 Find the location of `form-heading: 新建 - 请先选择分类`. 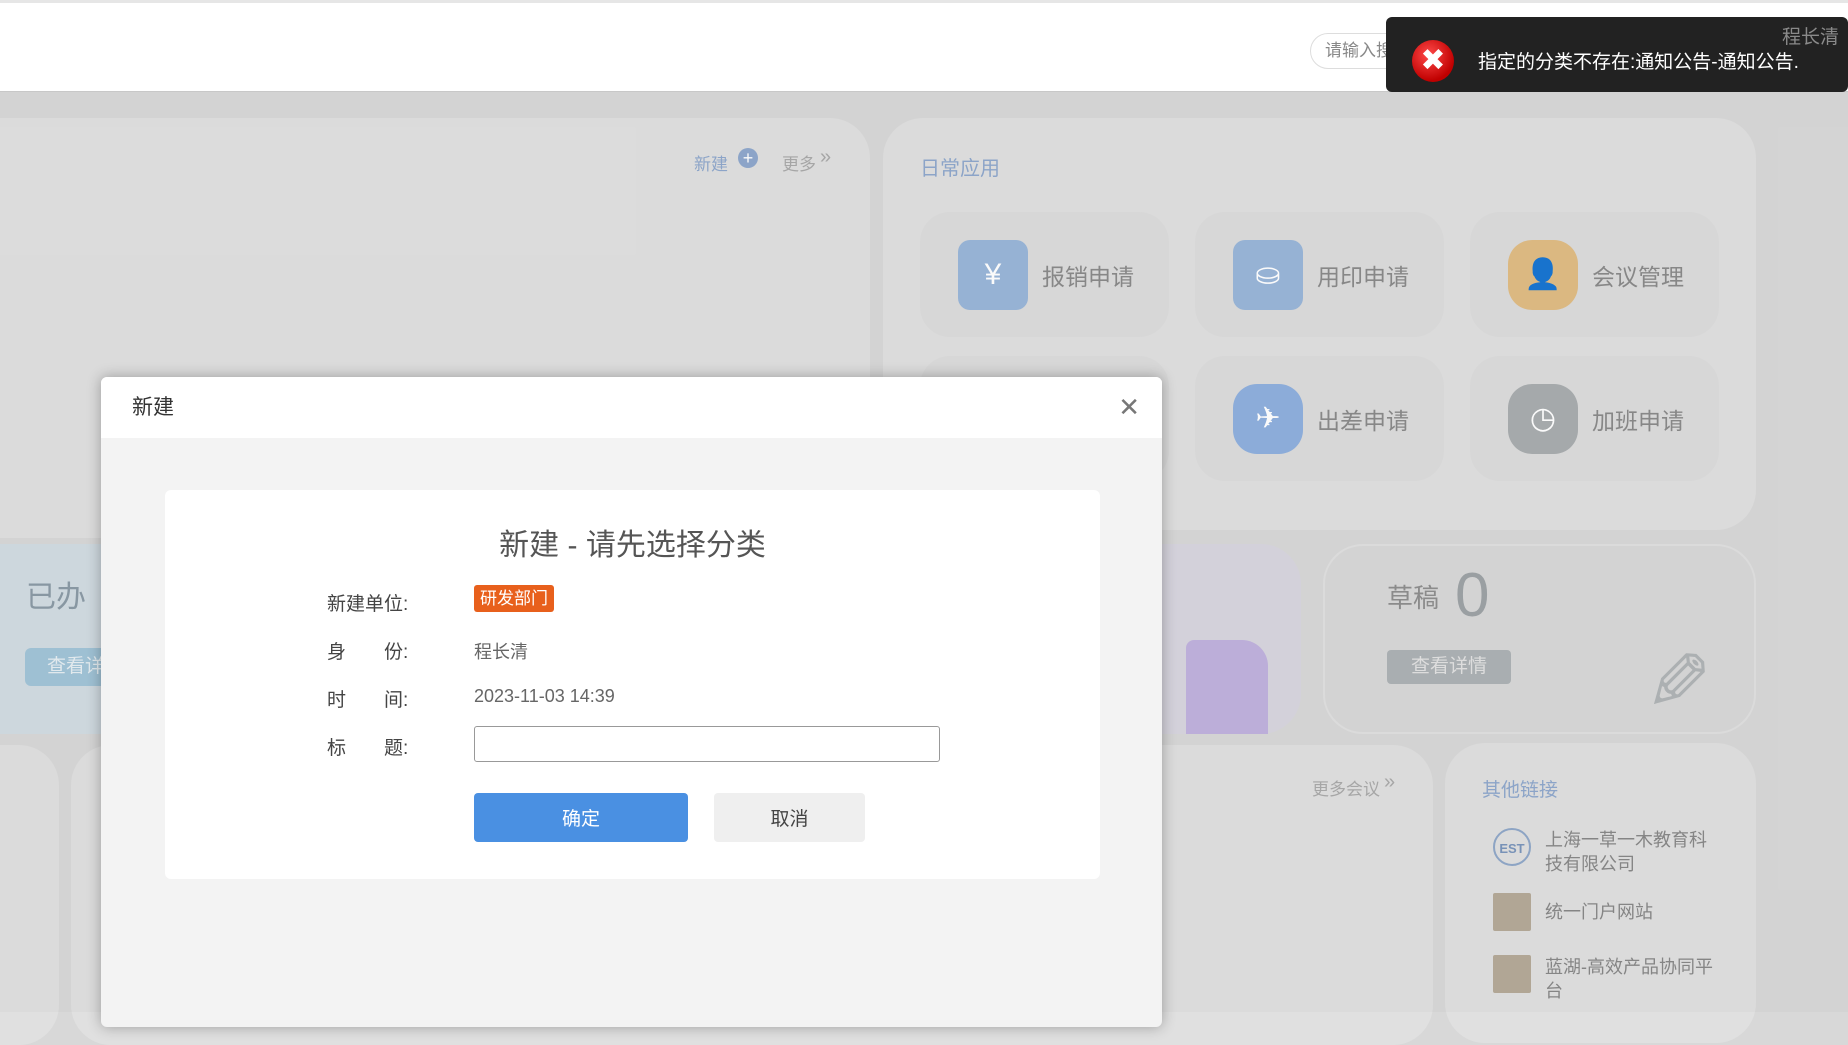

form-heading: 新建 - 请先选择分类 is located at coordinates (632, 545).